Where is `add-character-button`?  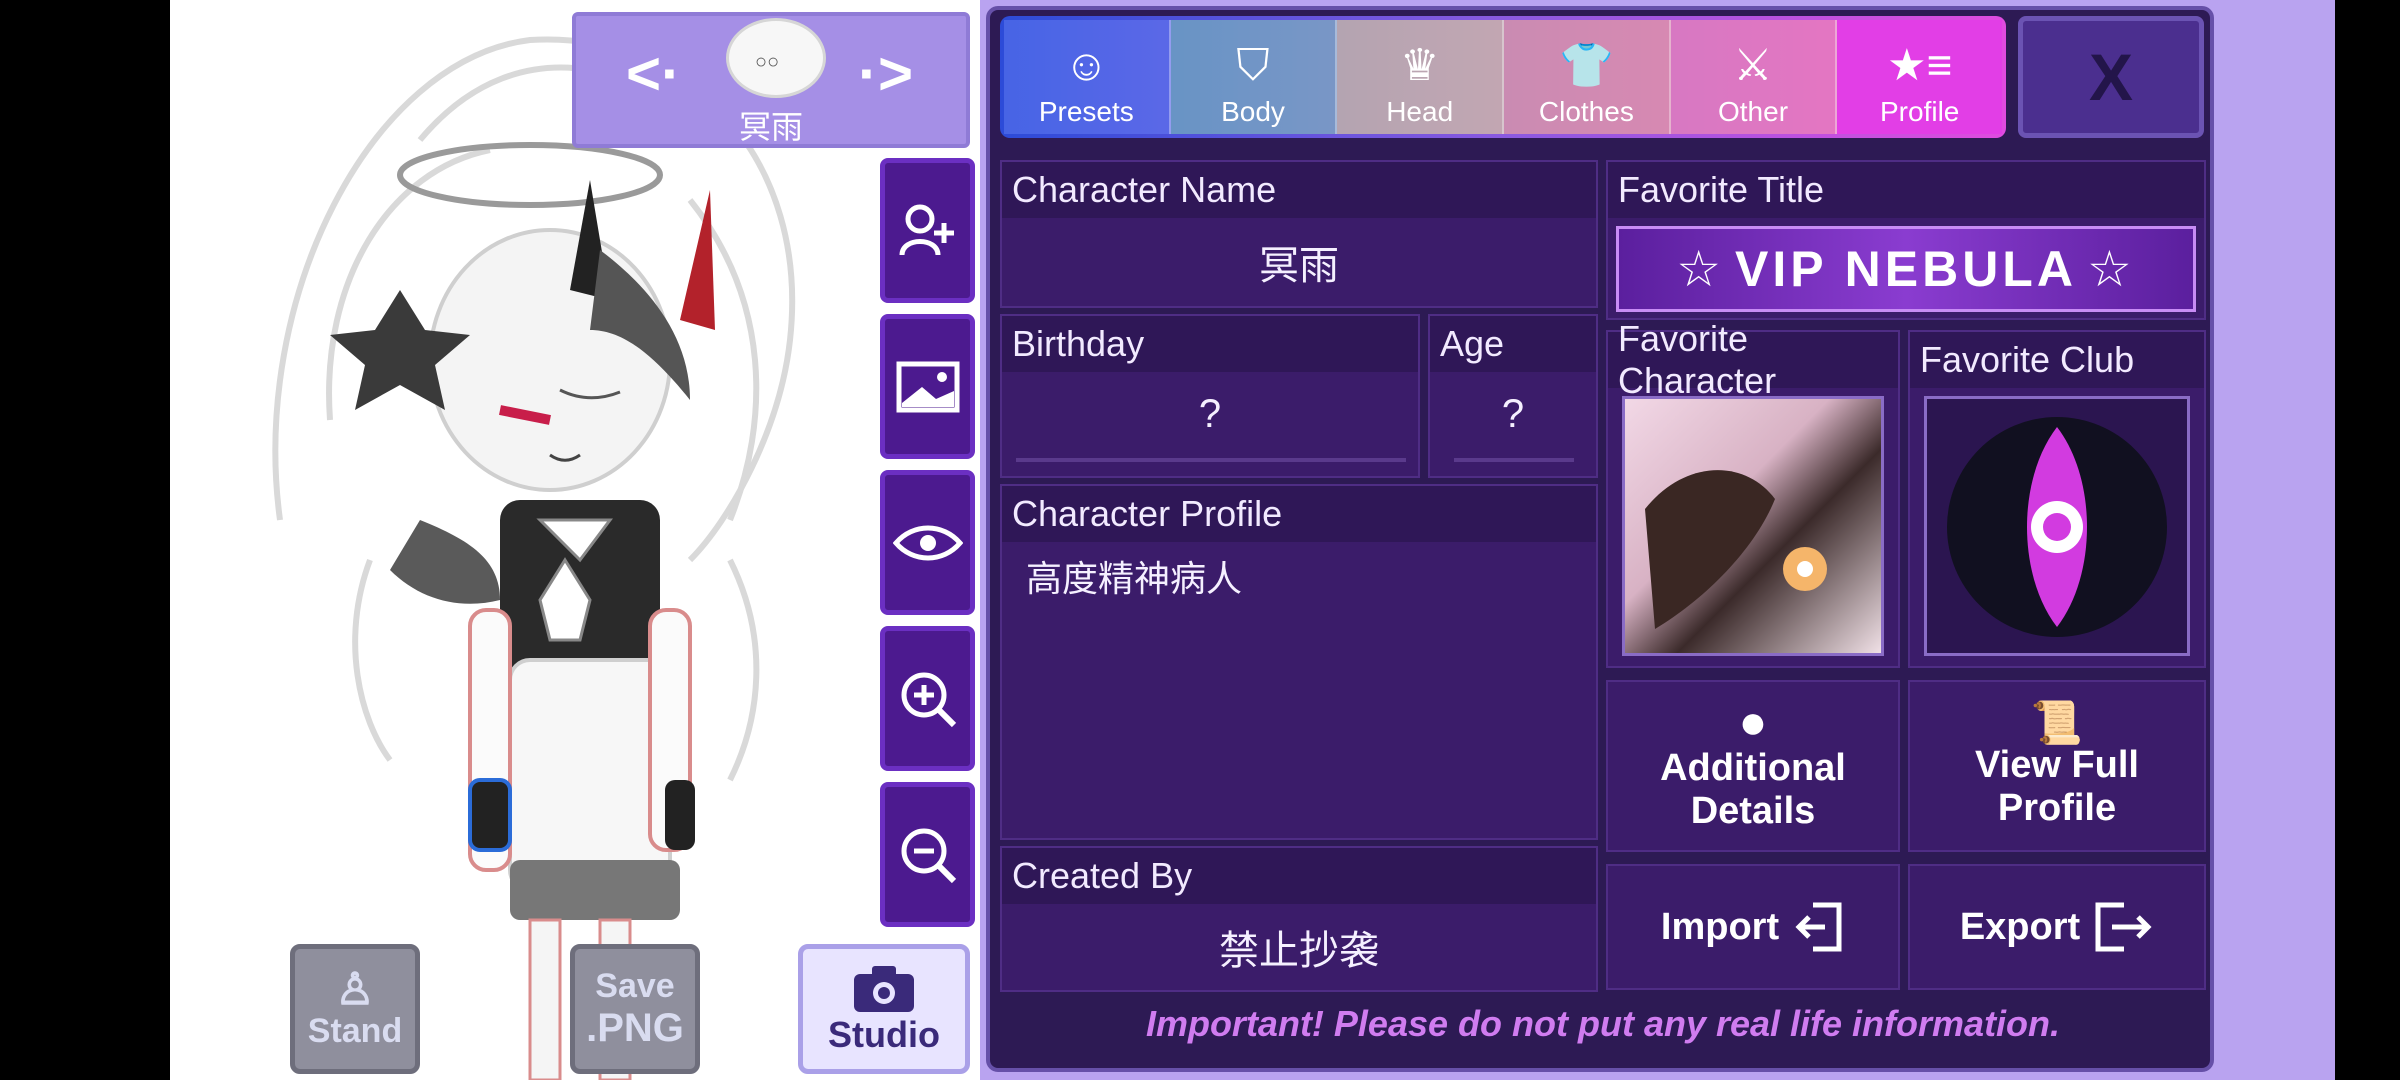
add-character-button is located at coordinates (927, 230).